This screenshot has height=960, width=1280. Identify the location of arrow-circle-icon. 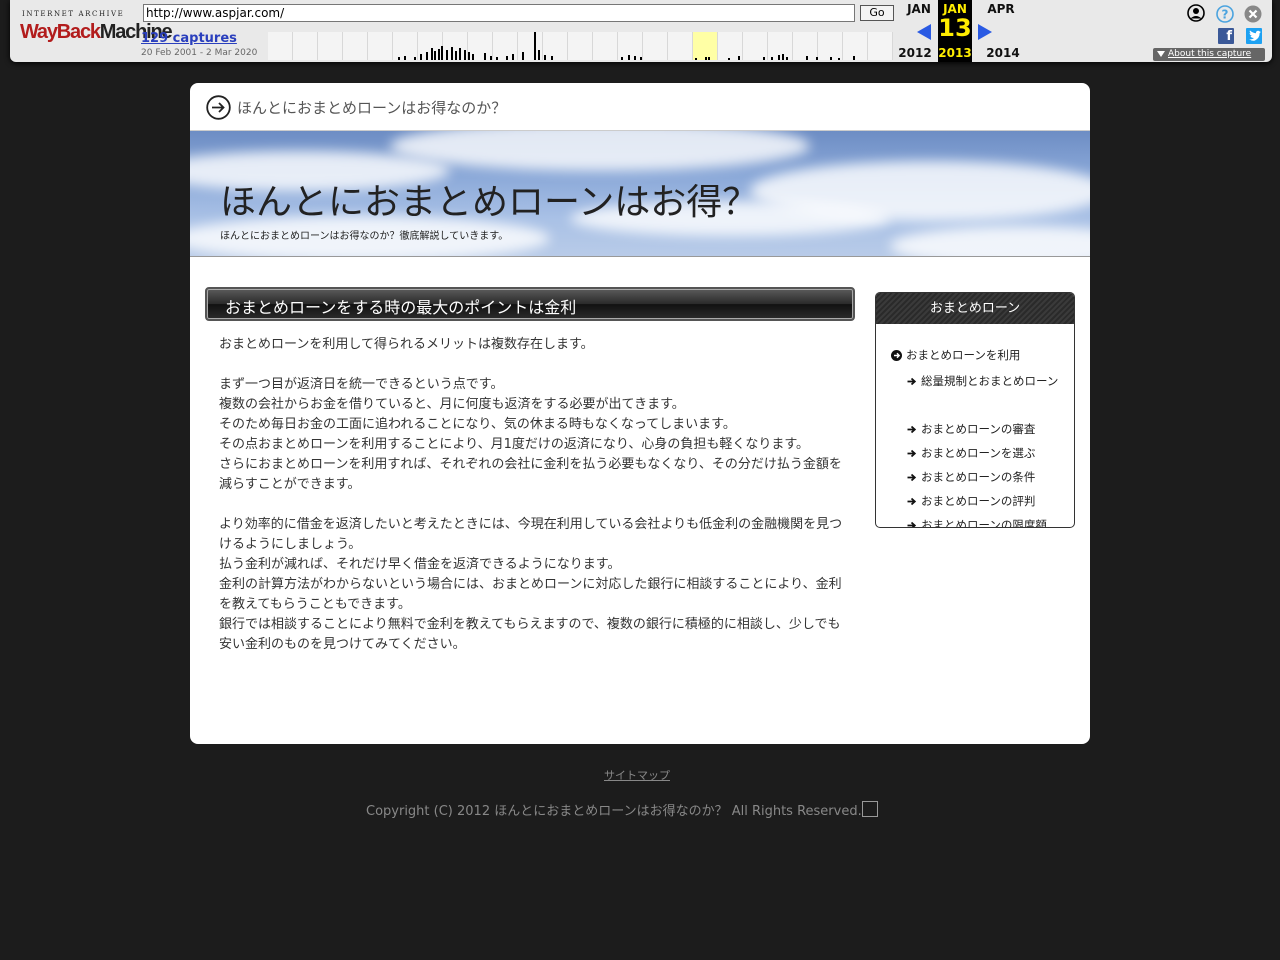
(218, 107).